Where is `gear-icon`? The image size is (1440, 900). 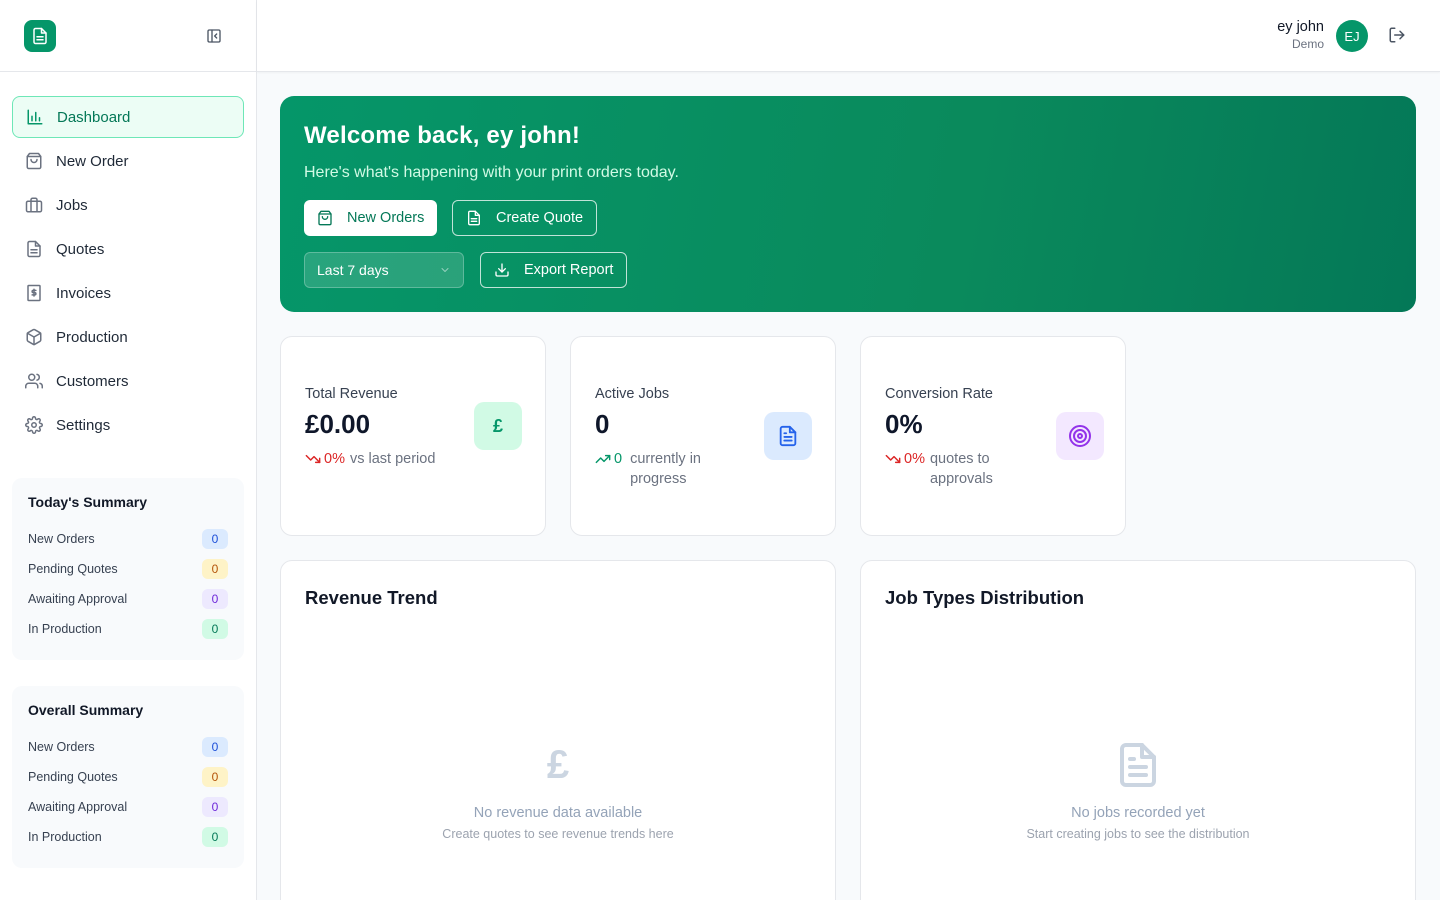
gear-icon is located at coordinates (34, 425).